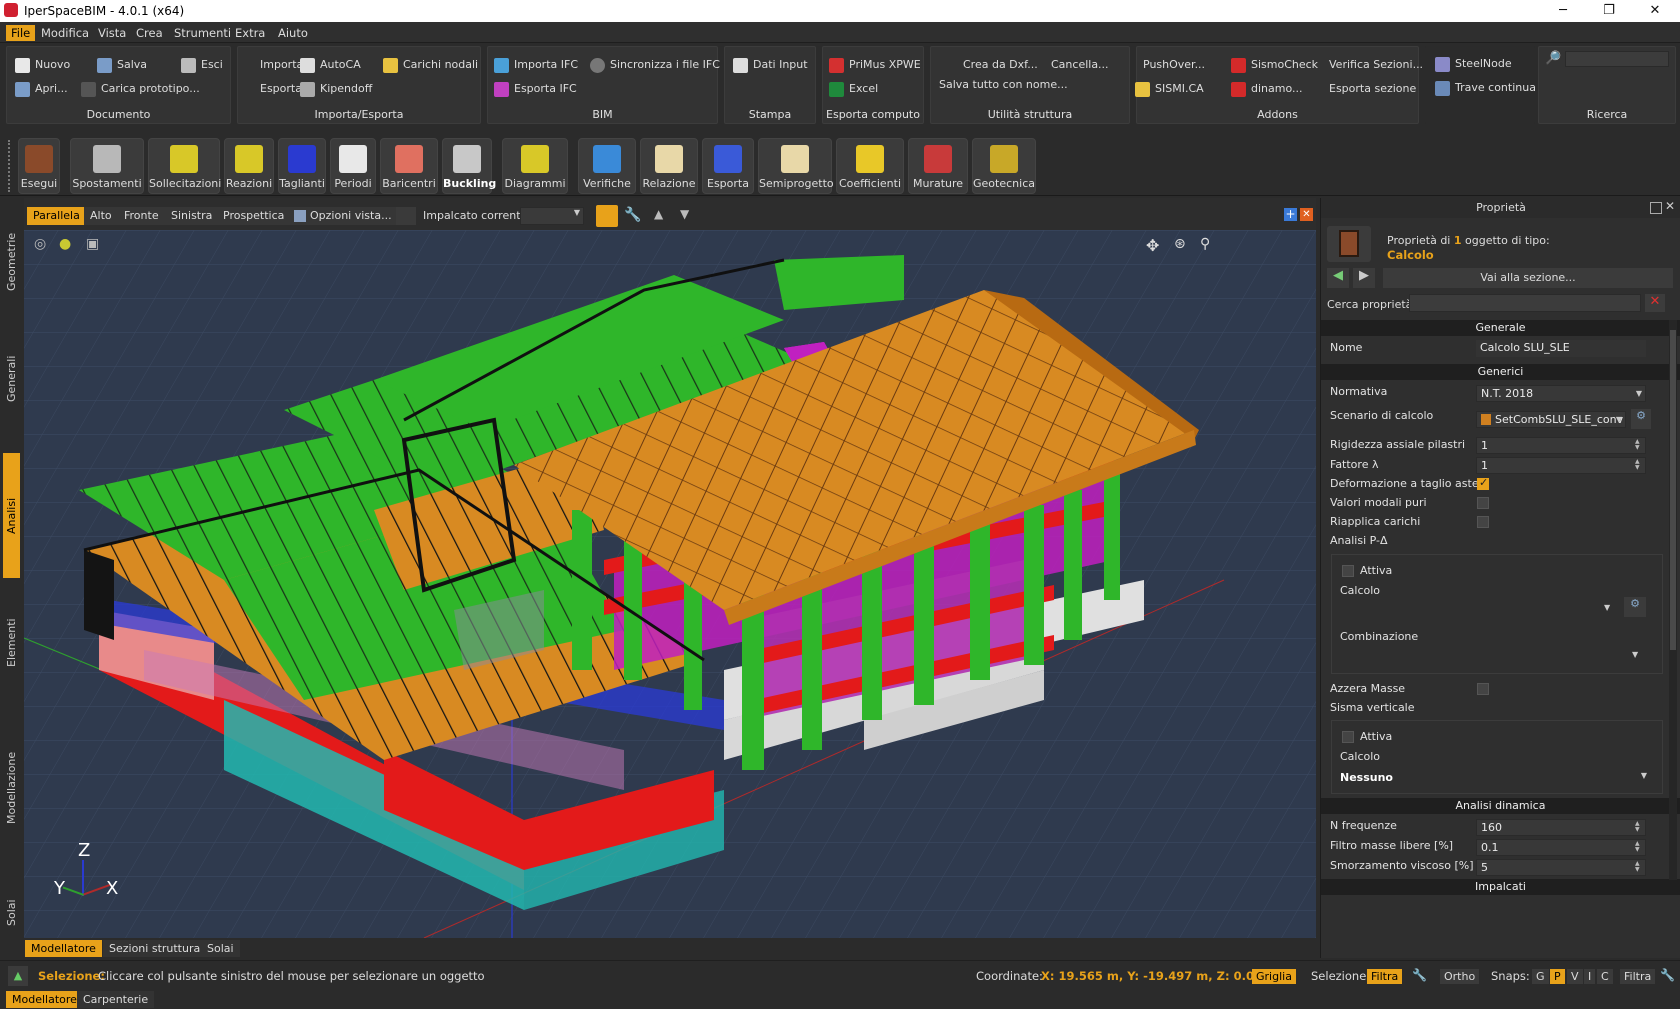 This screenshot has height=1009, width=1680. Describe the element at coordinates (149, 33) in the screenshot. I see `menu-crea: Crea` at that location.